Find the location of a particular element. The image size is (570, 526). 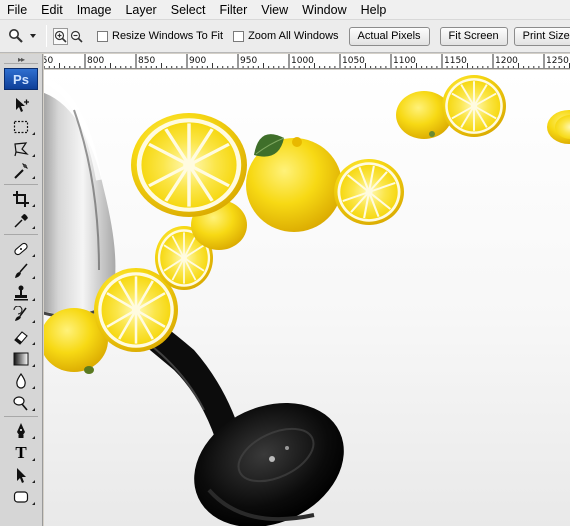

ruler-label: 1200 is located at coordinates (506, 61).